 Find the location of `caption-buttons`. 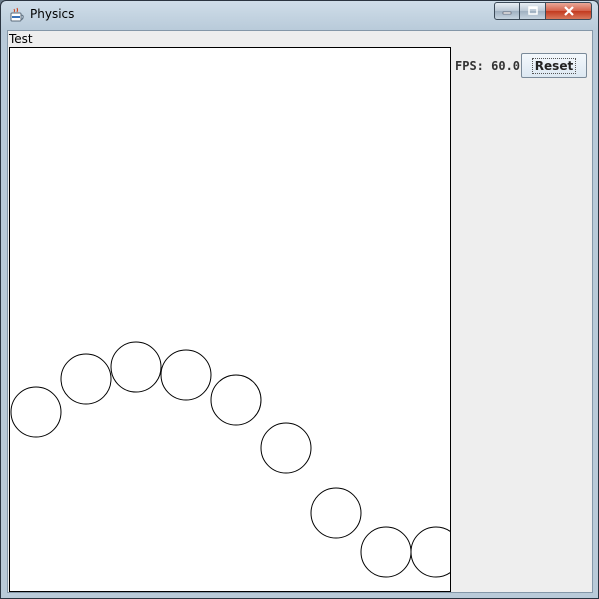

caption-buttons is located at coordinates (543, 11).